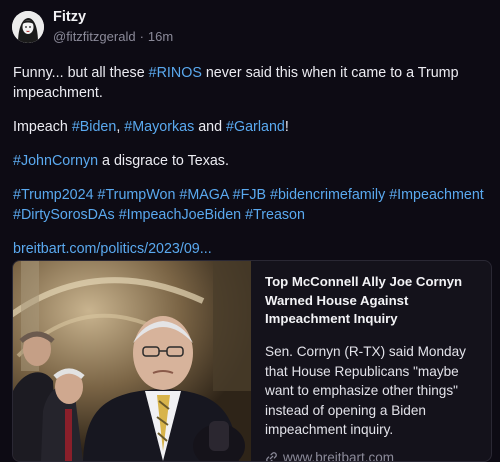 The height and width of the screenshot is (462, 500). I want to click on hashtag-link: #RINOS, so click(175, 73).